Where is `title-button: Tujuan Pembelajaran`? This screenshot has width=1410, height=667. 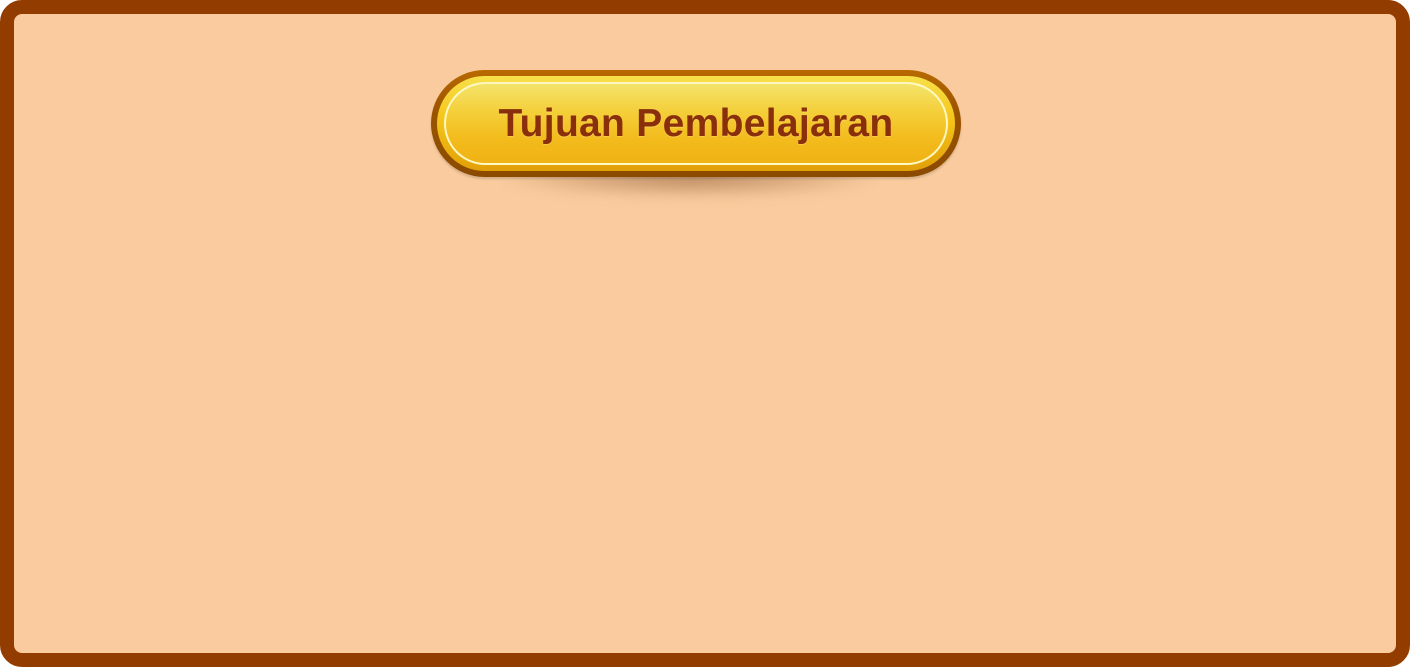 title-button: Tujuan Pembelajaran is located at coordinates (696, 123).